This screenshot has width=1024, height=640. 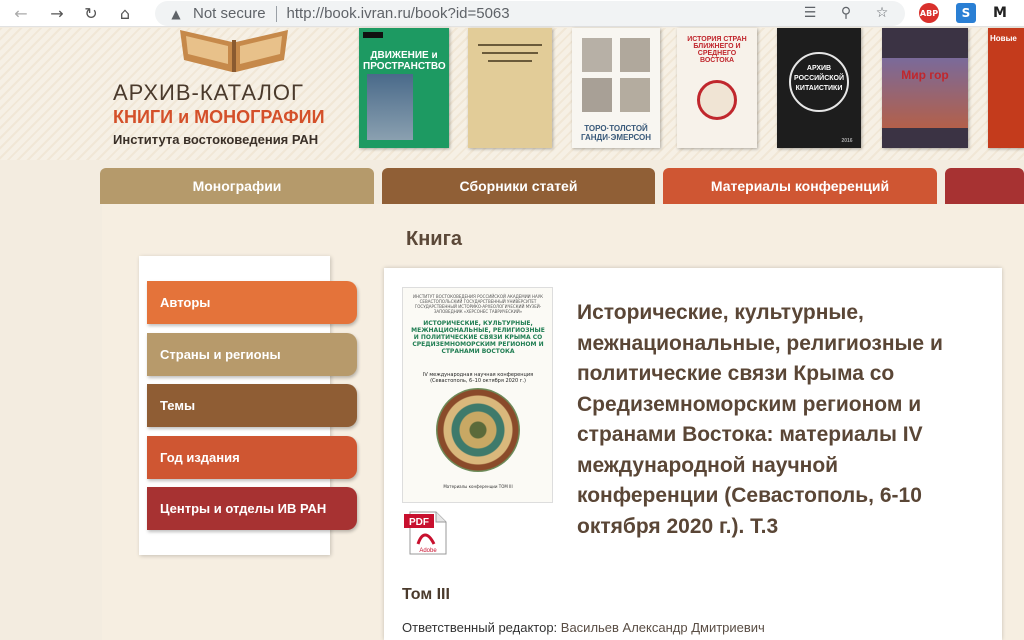 What do you see at coordinates (717, 100) in the screenshot?
I see `magnifier-graphic` at bounding box center [717, 100].